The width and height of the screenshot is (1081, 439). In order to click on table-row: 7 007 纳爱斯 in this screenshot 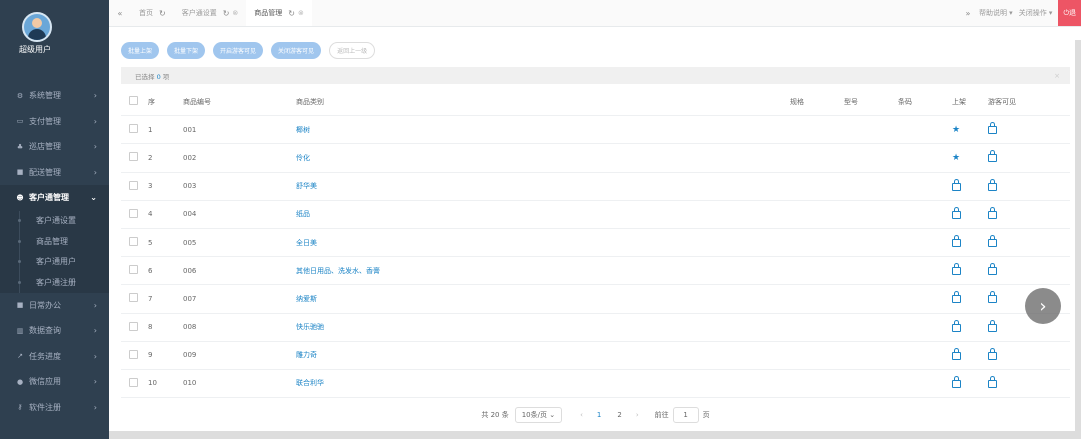, I will do `click(595, 299)`.